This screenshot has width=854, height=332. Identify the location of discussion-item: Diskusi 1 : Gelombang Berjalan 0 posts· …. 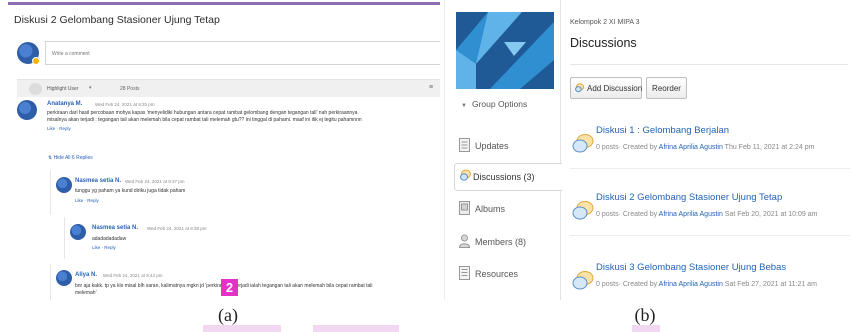
(710, 150).